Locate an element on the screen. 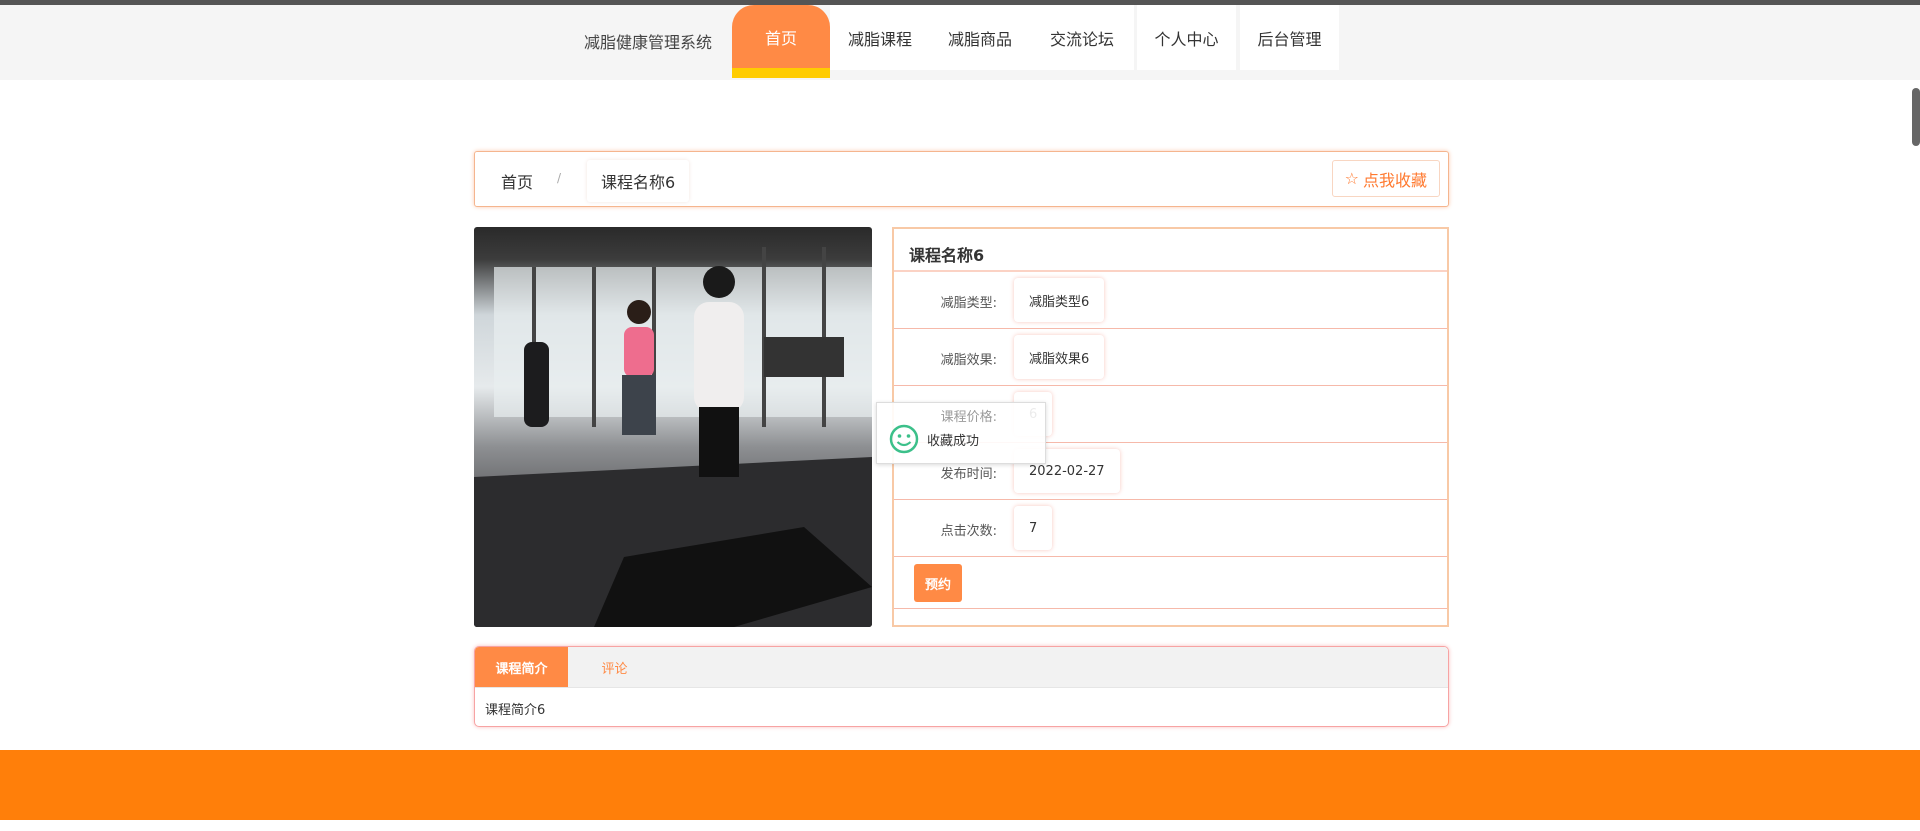  nav-courses: 减脂课程 is located at coordinates (880, 37).